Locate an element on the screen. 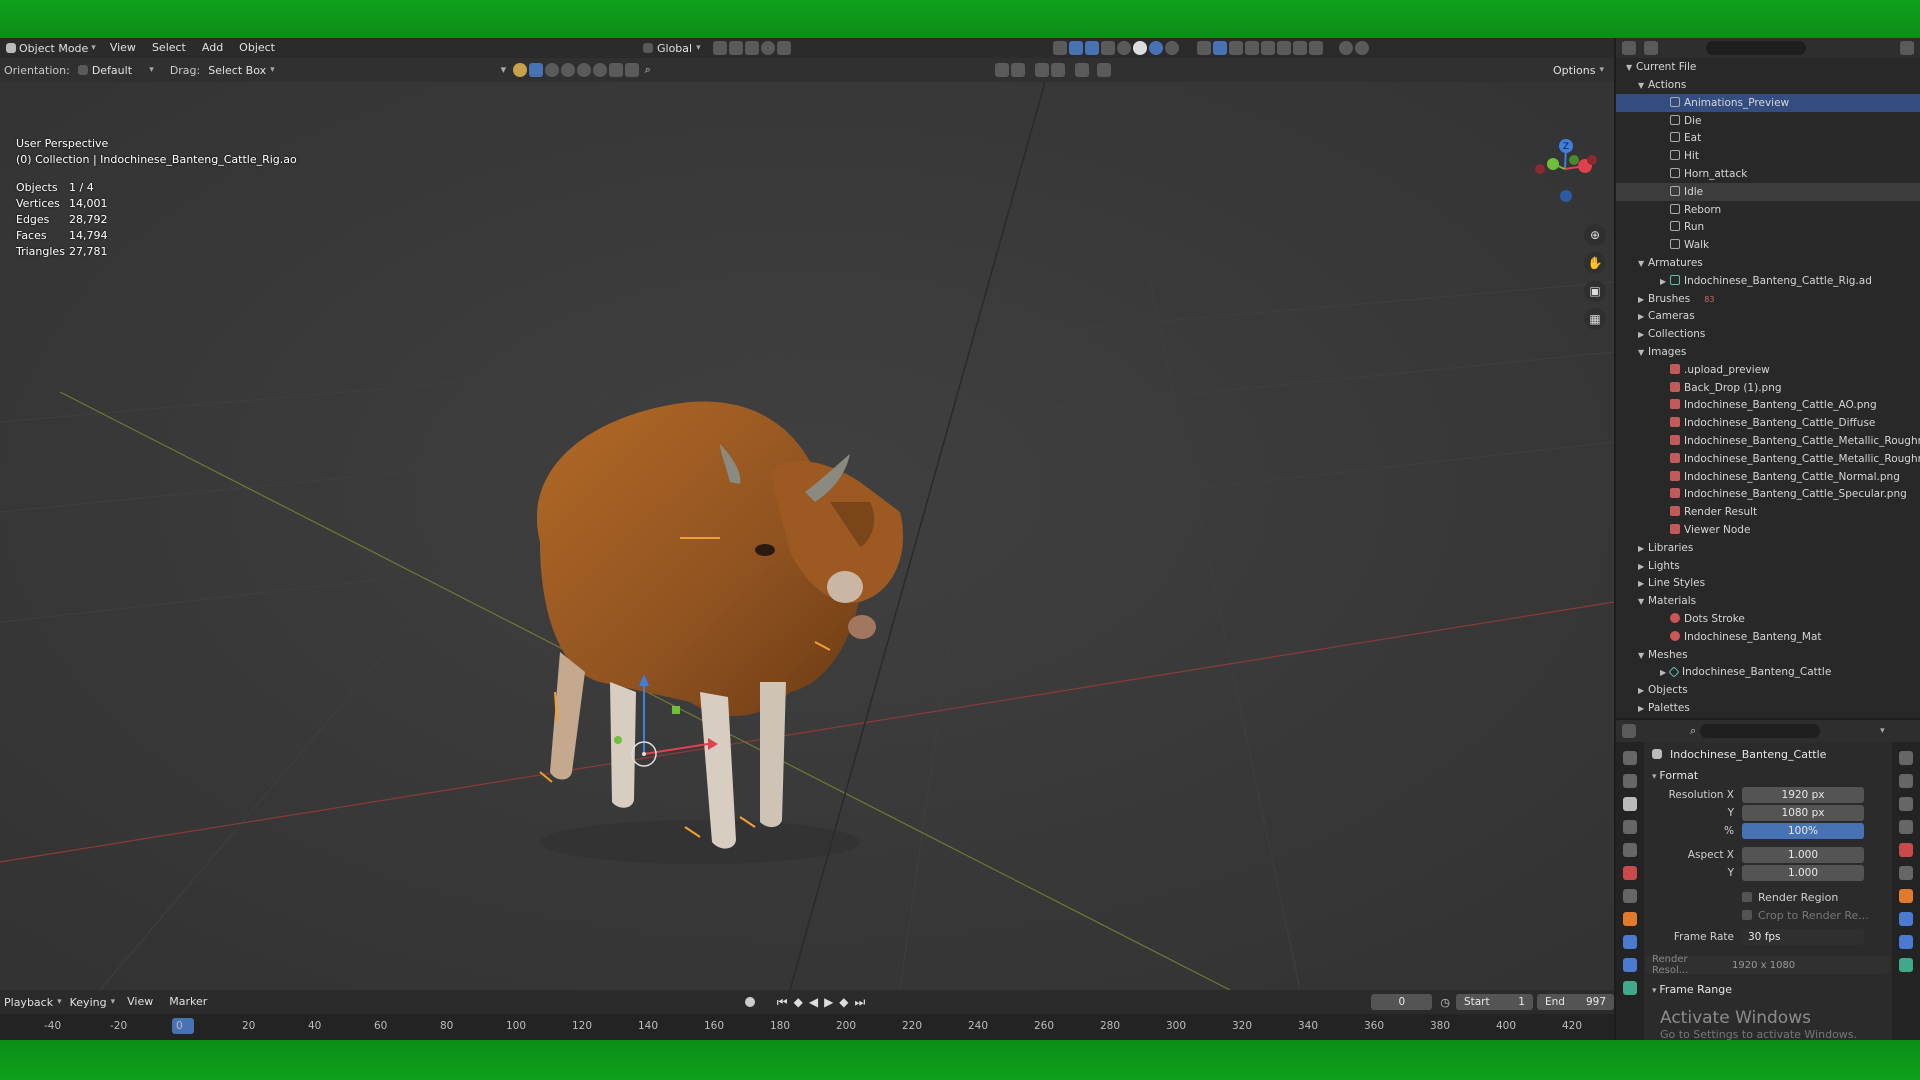 The image size is (1920, 1080). snap-target-icon is located at coordinates (751, 48).